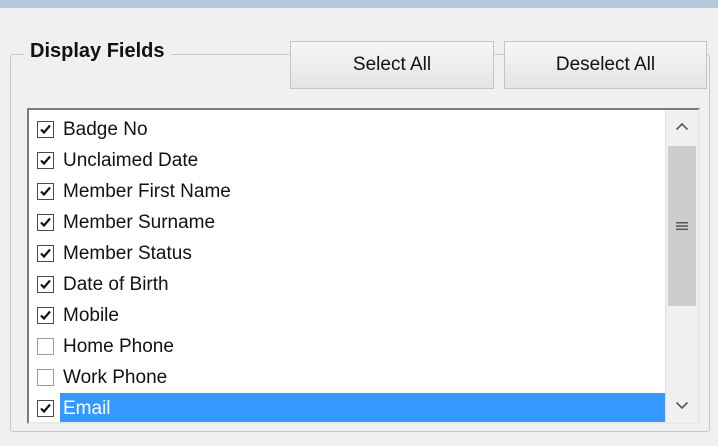  What do you see at coordinates (351, 129) in the screenshot?
I see `list-item: Badge No` at bounding box center [351, 129].